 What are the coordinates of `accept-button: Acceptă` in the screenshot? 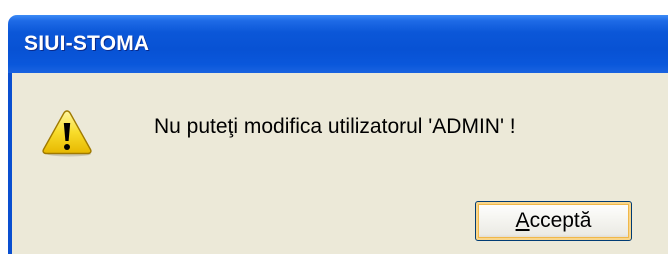 It's located at (553, 221).